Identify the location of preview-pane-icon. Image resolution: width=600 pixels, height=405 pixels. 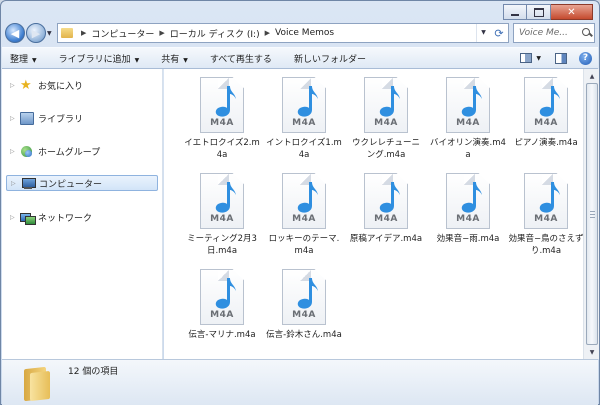
(561, 58).